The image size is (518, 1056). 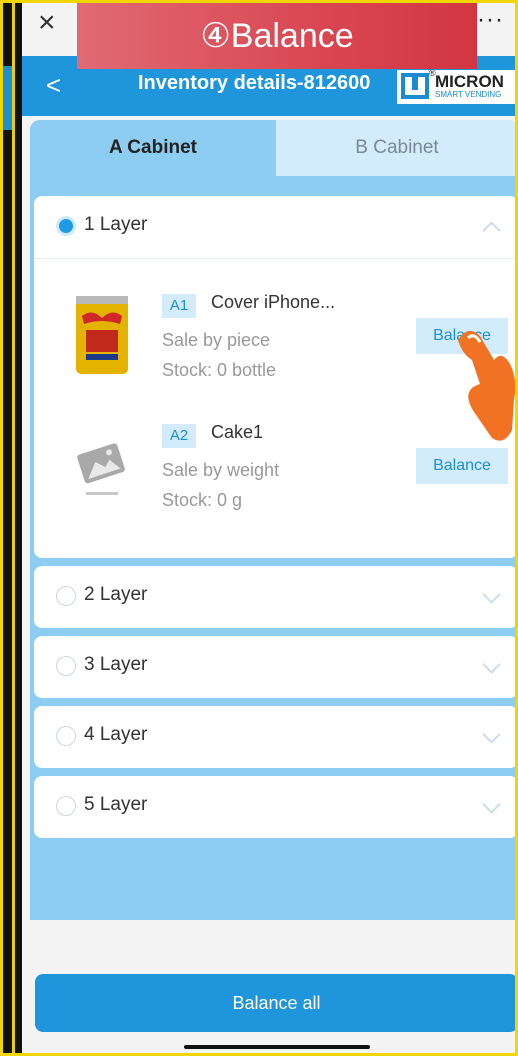 What do you see at coordinates (276, 227) in the screenshot?
I see `layer-1-header: 1 Layer` at bounding box center [276, 227].